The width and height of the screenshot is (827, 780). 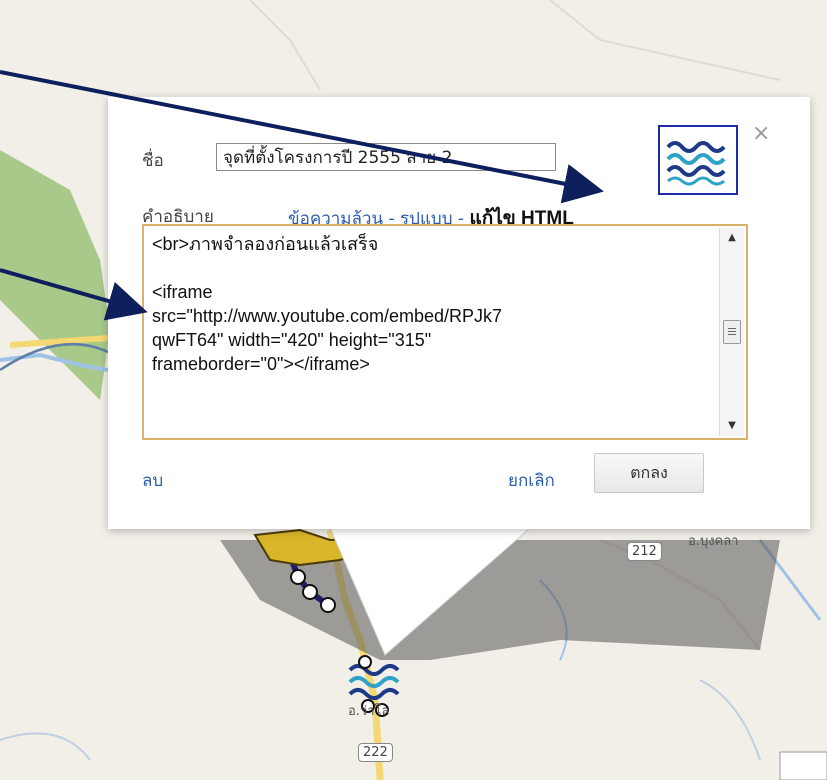 What do you see at coordinates (732, 426) in the screenshot?
I see `scroll-down-icon: ▼` at bounding box center [732, 426].